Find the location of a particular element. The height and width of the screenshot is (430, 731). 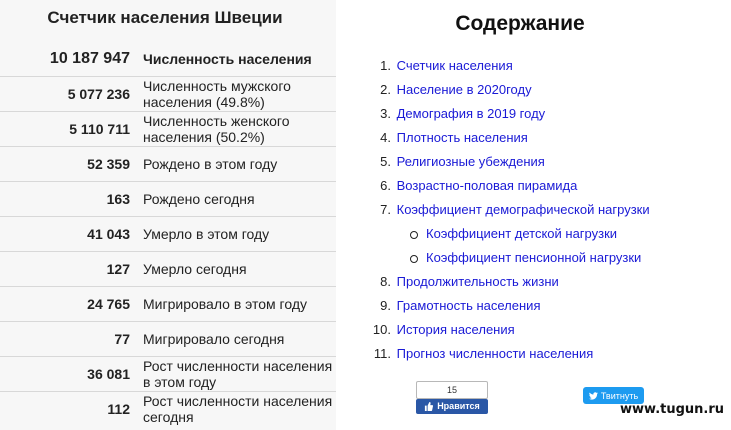

twitter-bird-icon is located at coordinates (593, 395).